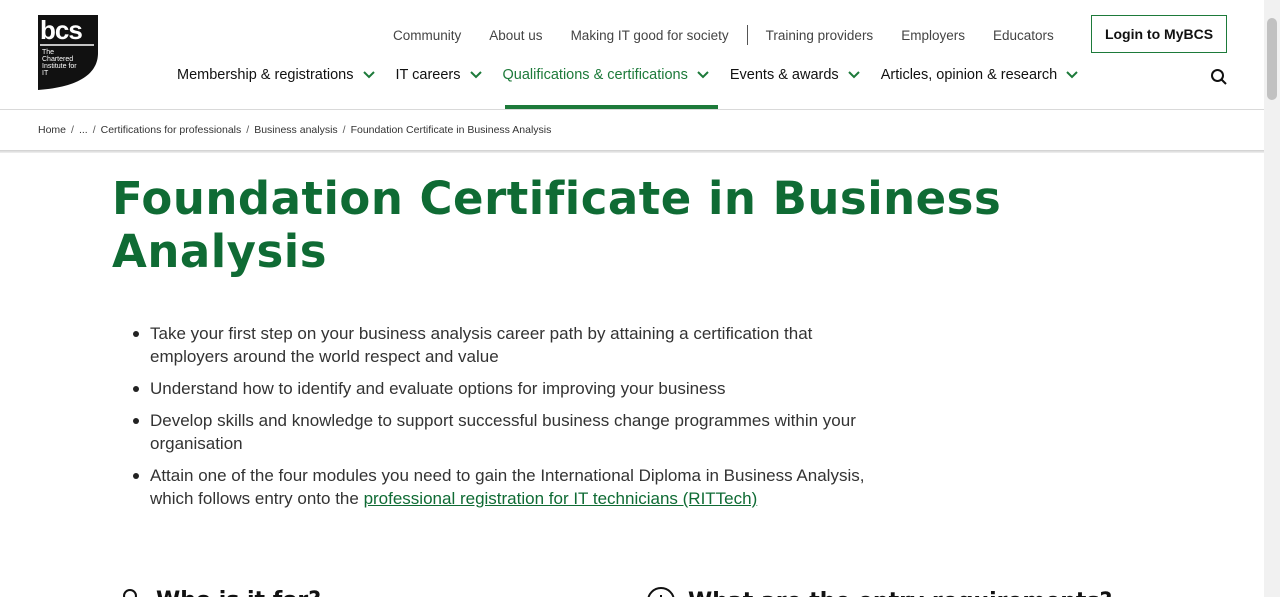  What do you see at coordinates (265, 75) in the screenshot?
I see `nav-label: Membership & registrations` at bounding box center [265, 75].